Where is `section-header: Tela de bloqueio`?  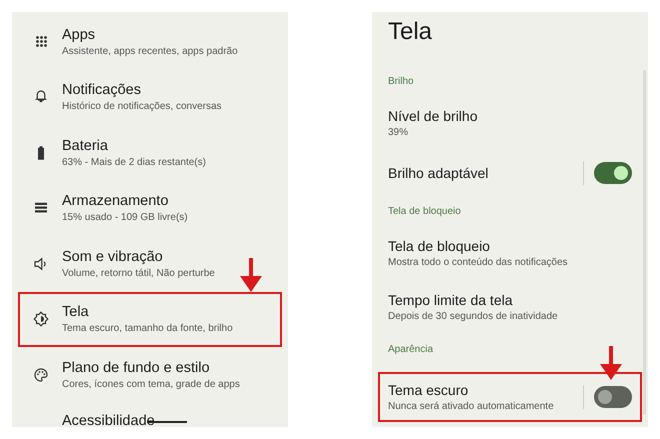
section-header: Tela de bloqueio is located at coordinates (424, 211).